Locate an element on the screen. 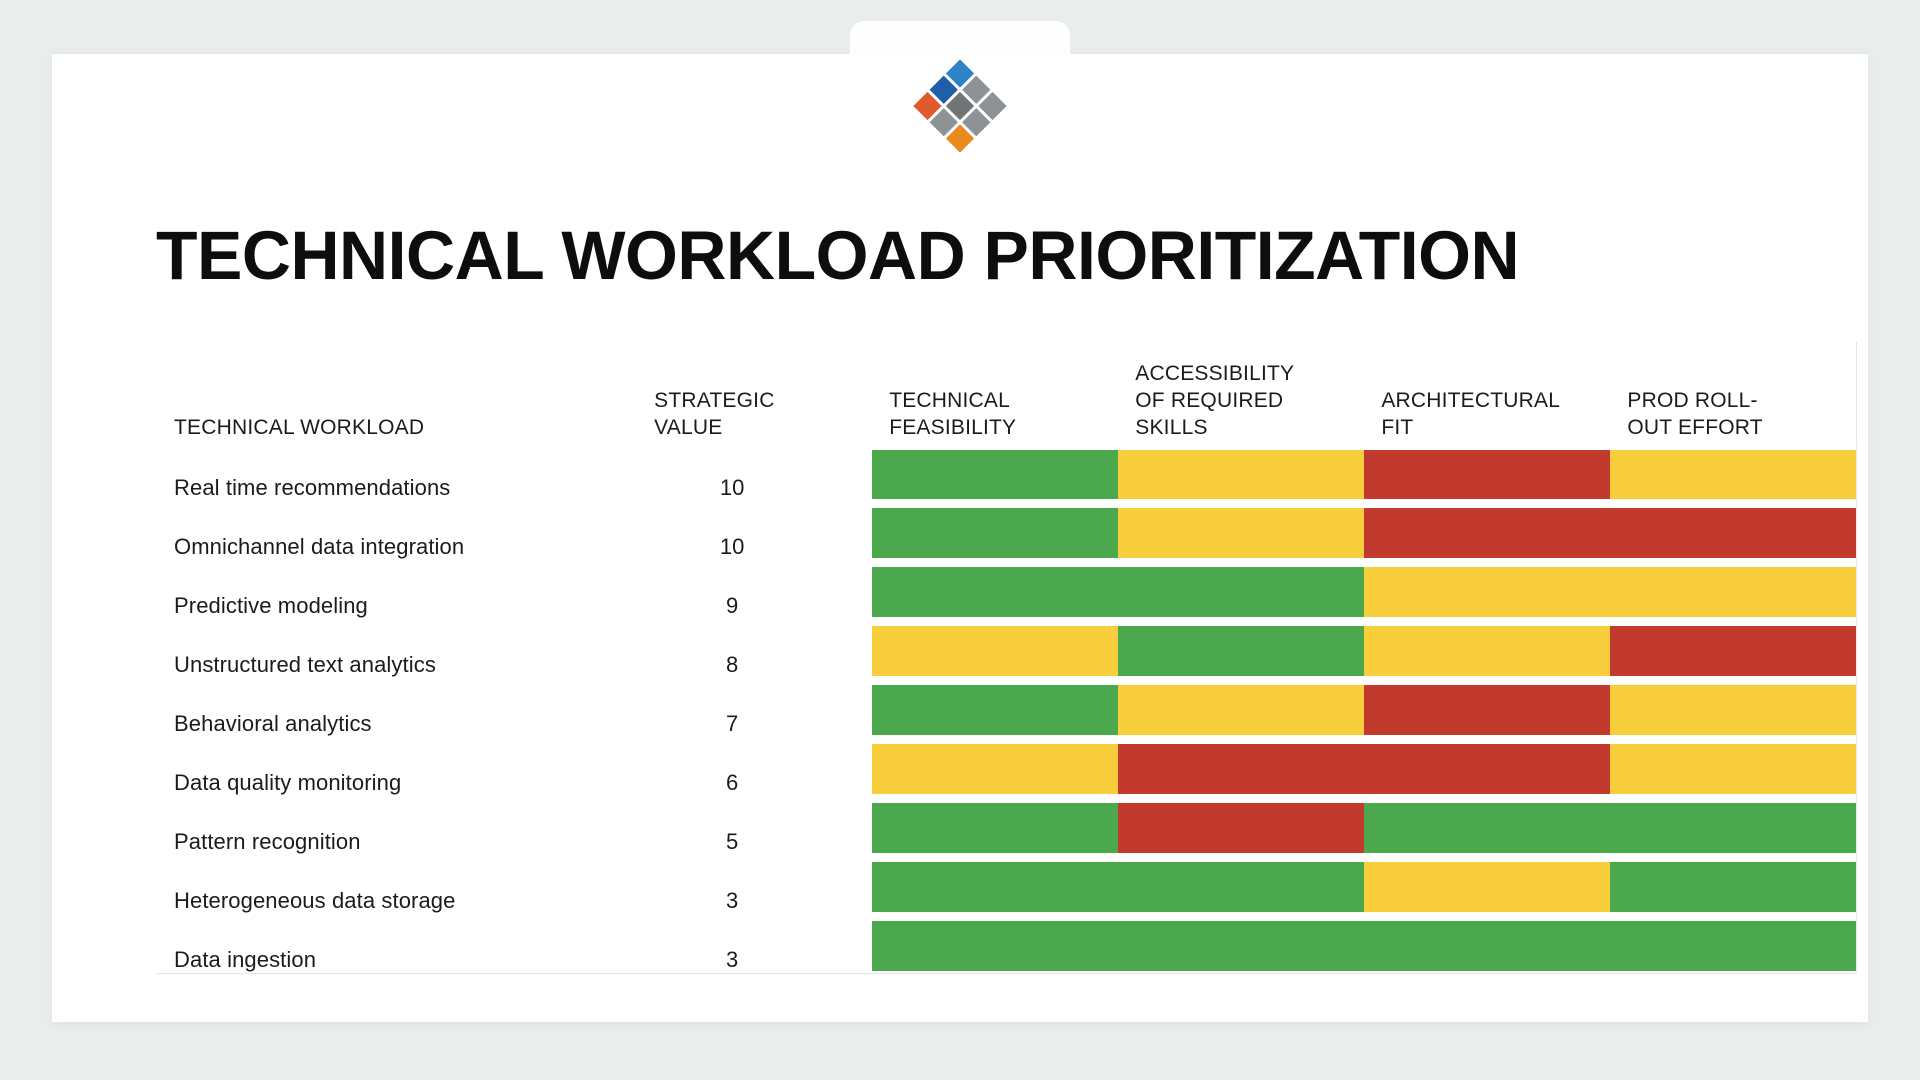 Image resolution: width=1920 pixels, height=1080 pixels. cell-strategic-value: 8 is located at coordinates (732, 664).